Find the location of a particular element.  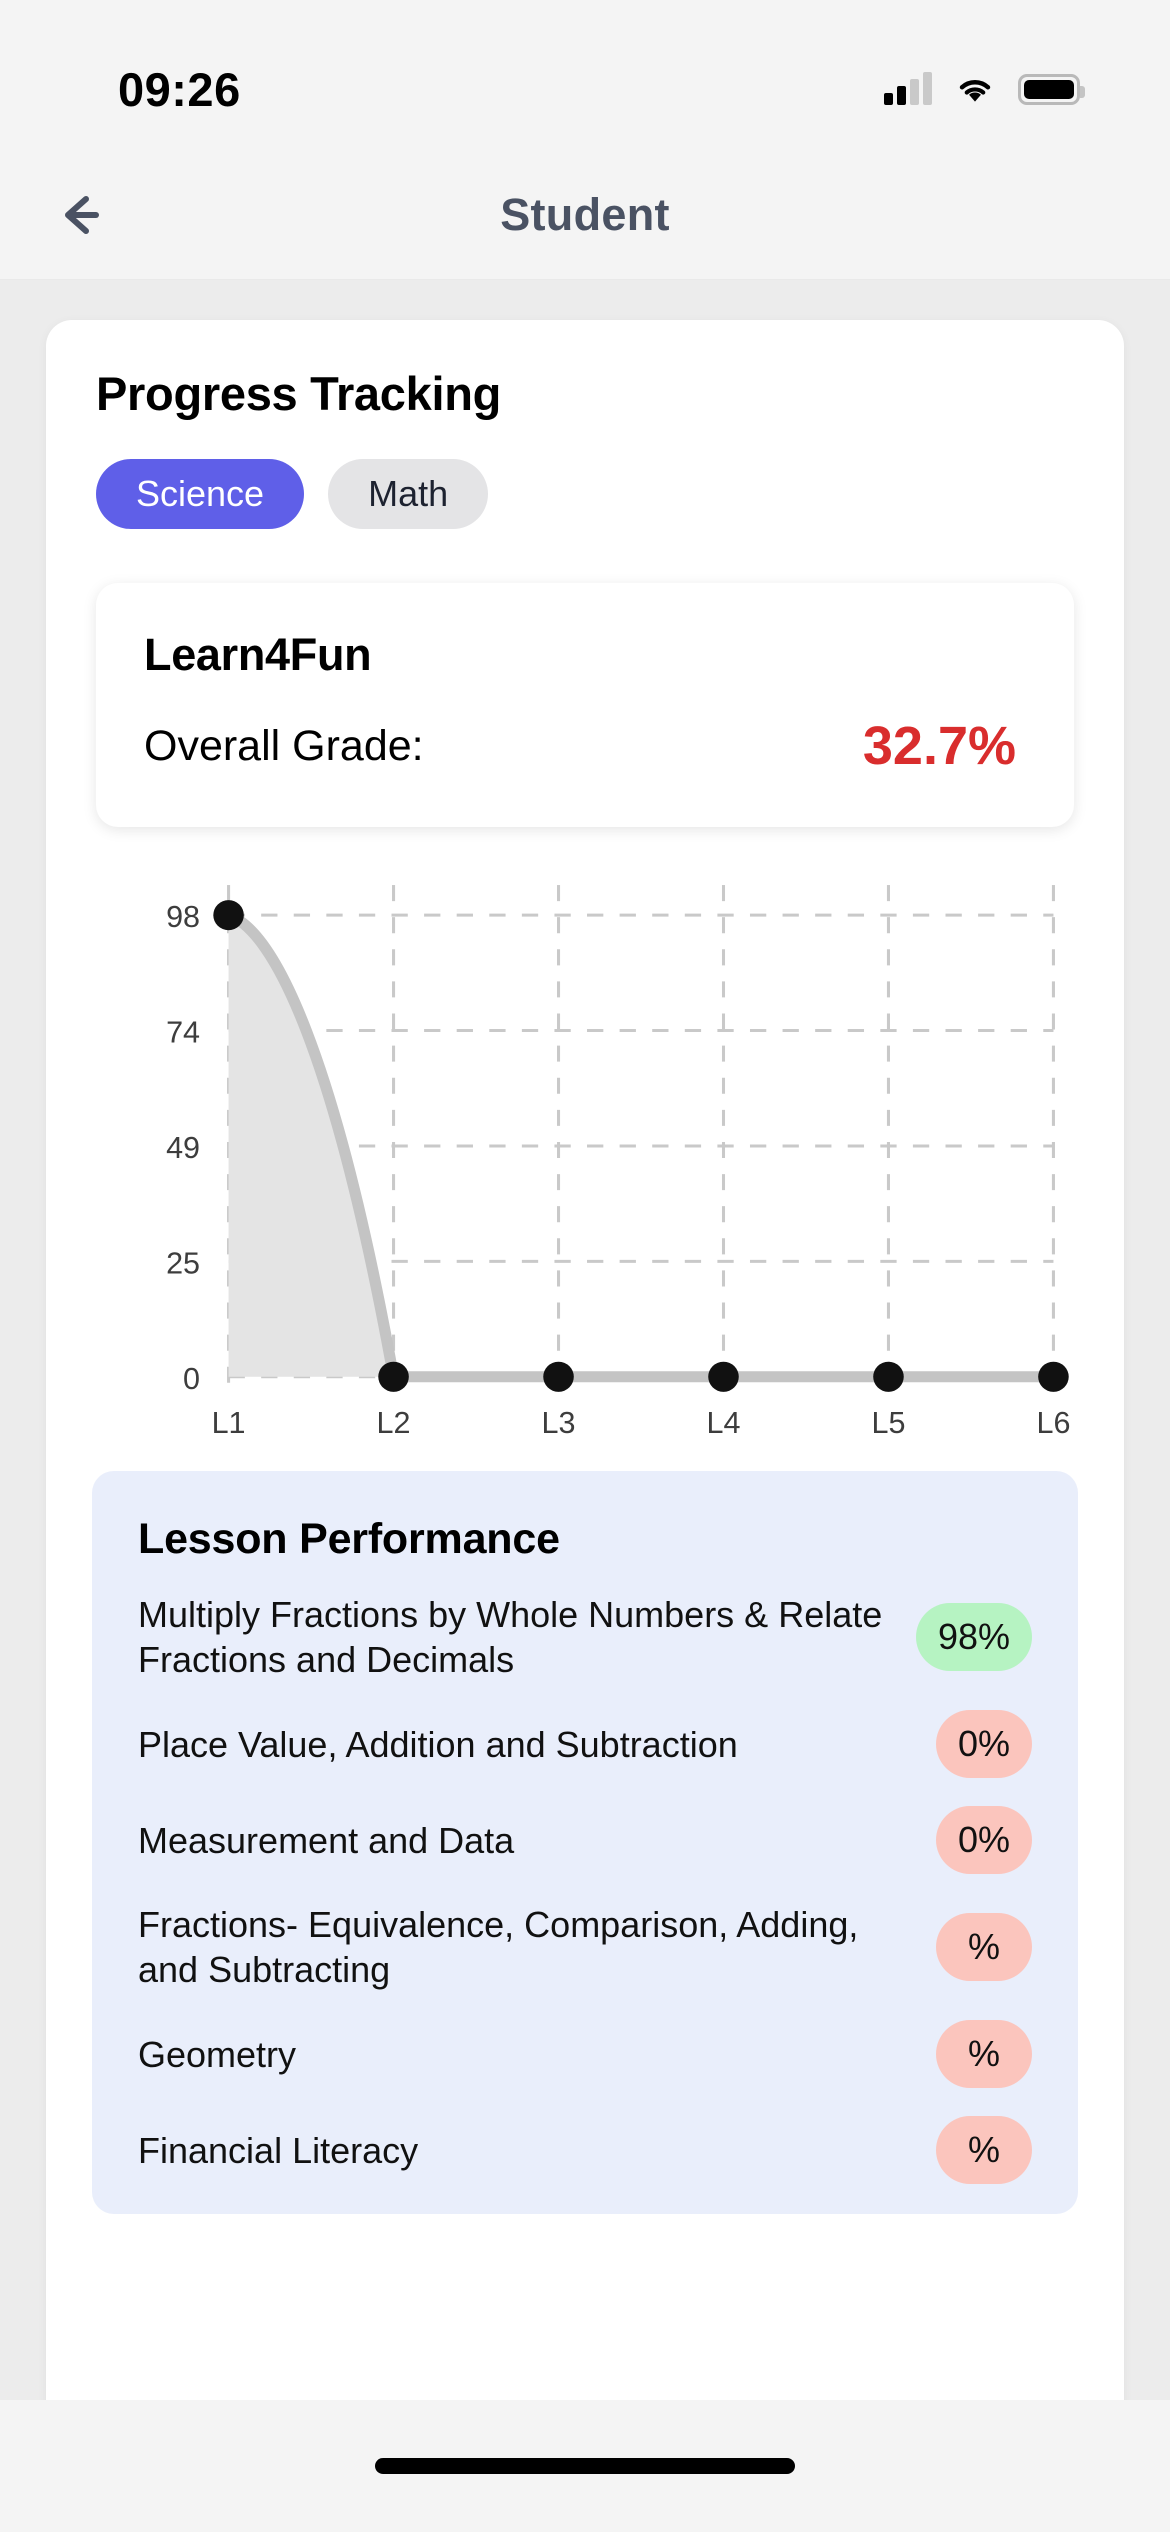

home-indicator-area is located at coordinates (585, 2466).